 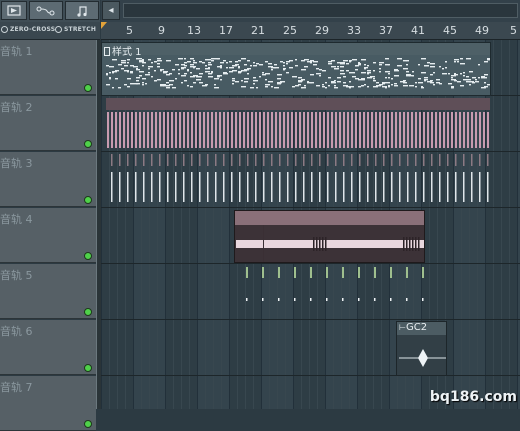 I want to click on scroll-left-button: ◂, so click(x=111, y=10).